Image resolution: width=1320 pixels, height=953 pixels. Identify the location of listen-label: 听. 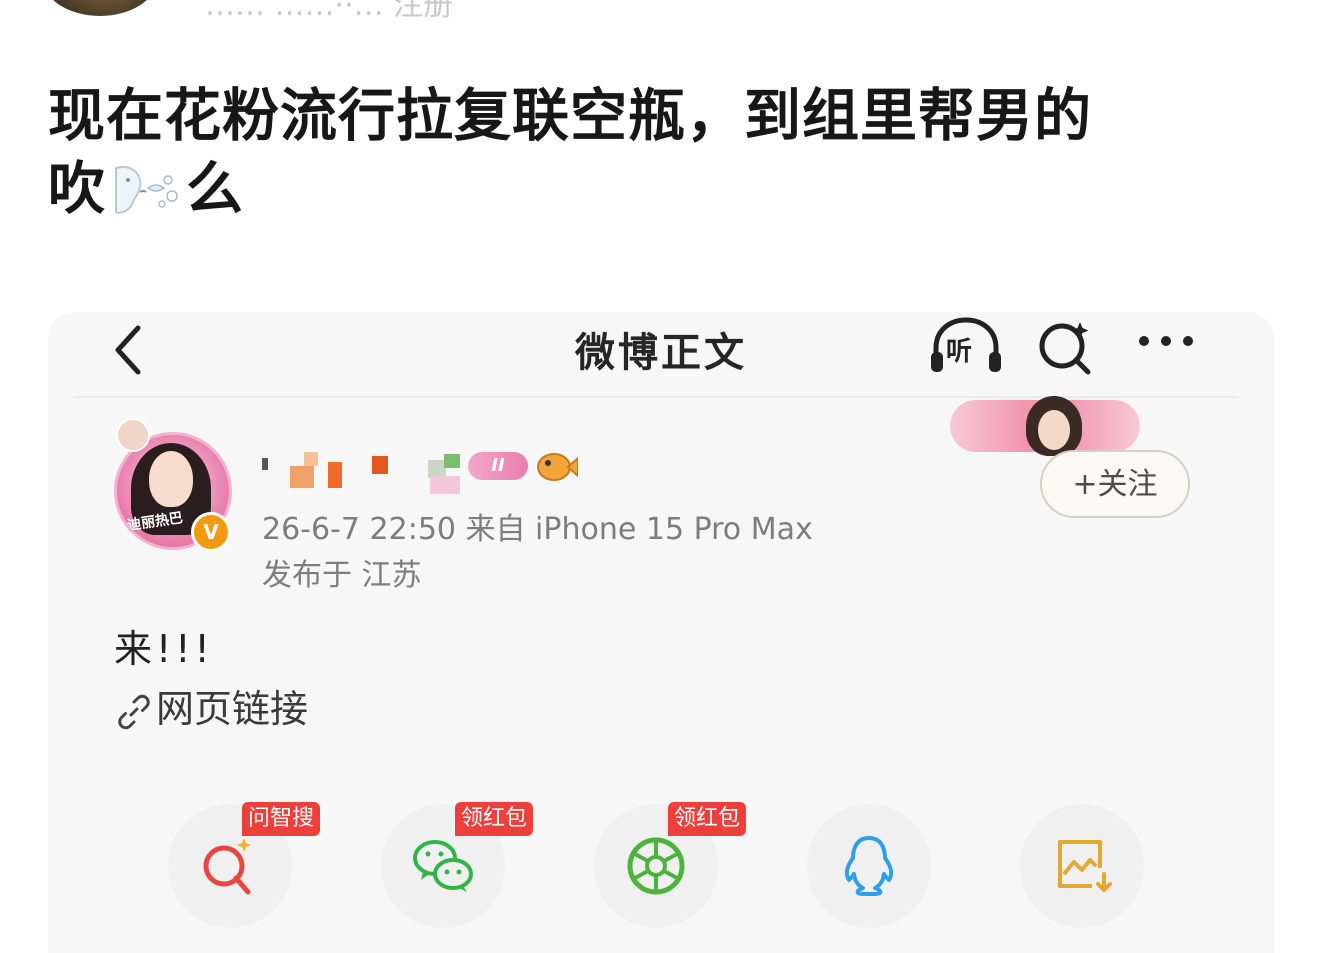
(959, 352).